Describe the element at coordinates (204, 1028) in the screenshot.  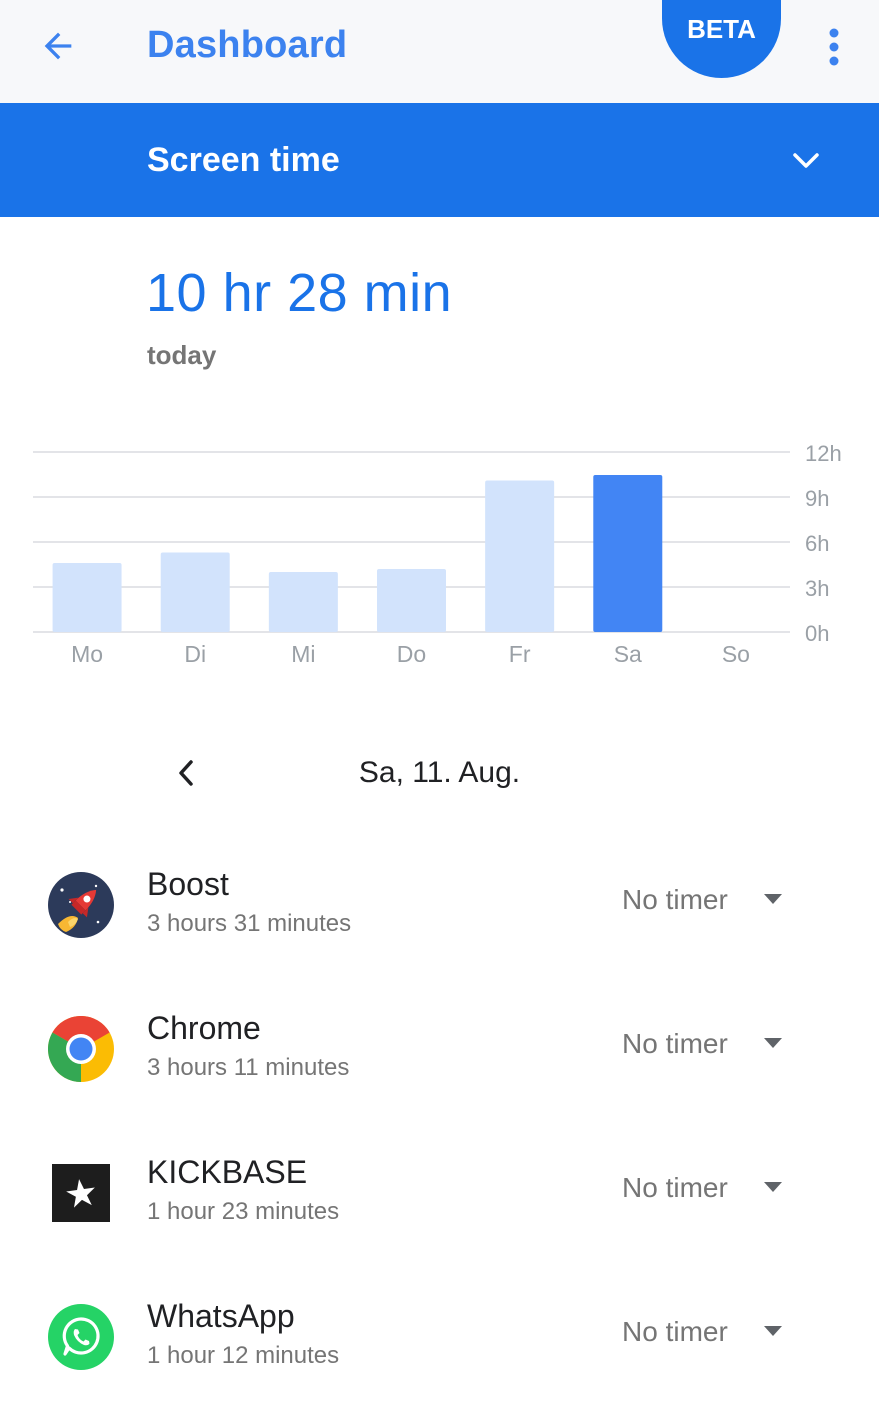
I see `app-name: Chrome` at that location.